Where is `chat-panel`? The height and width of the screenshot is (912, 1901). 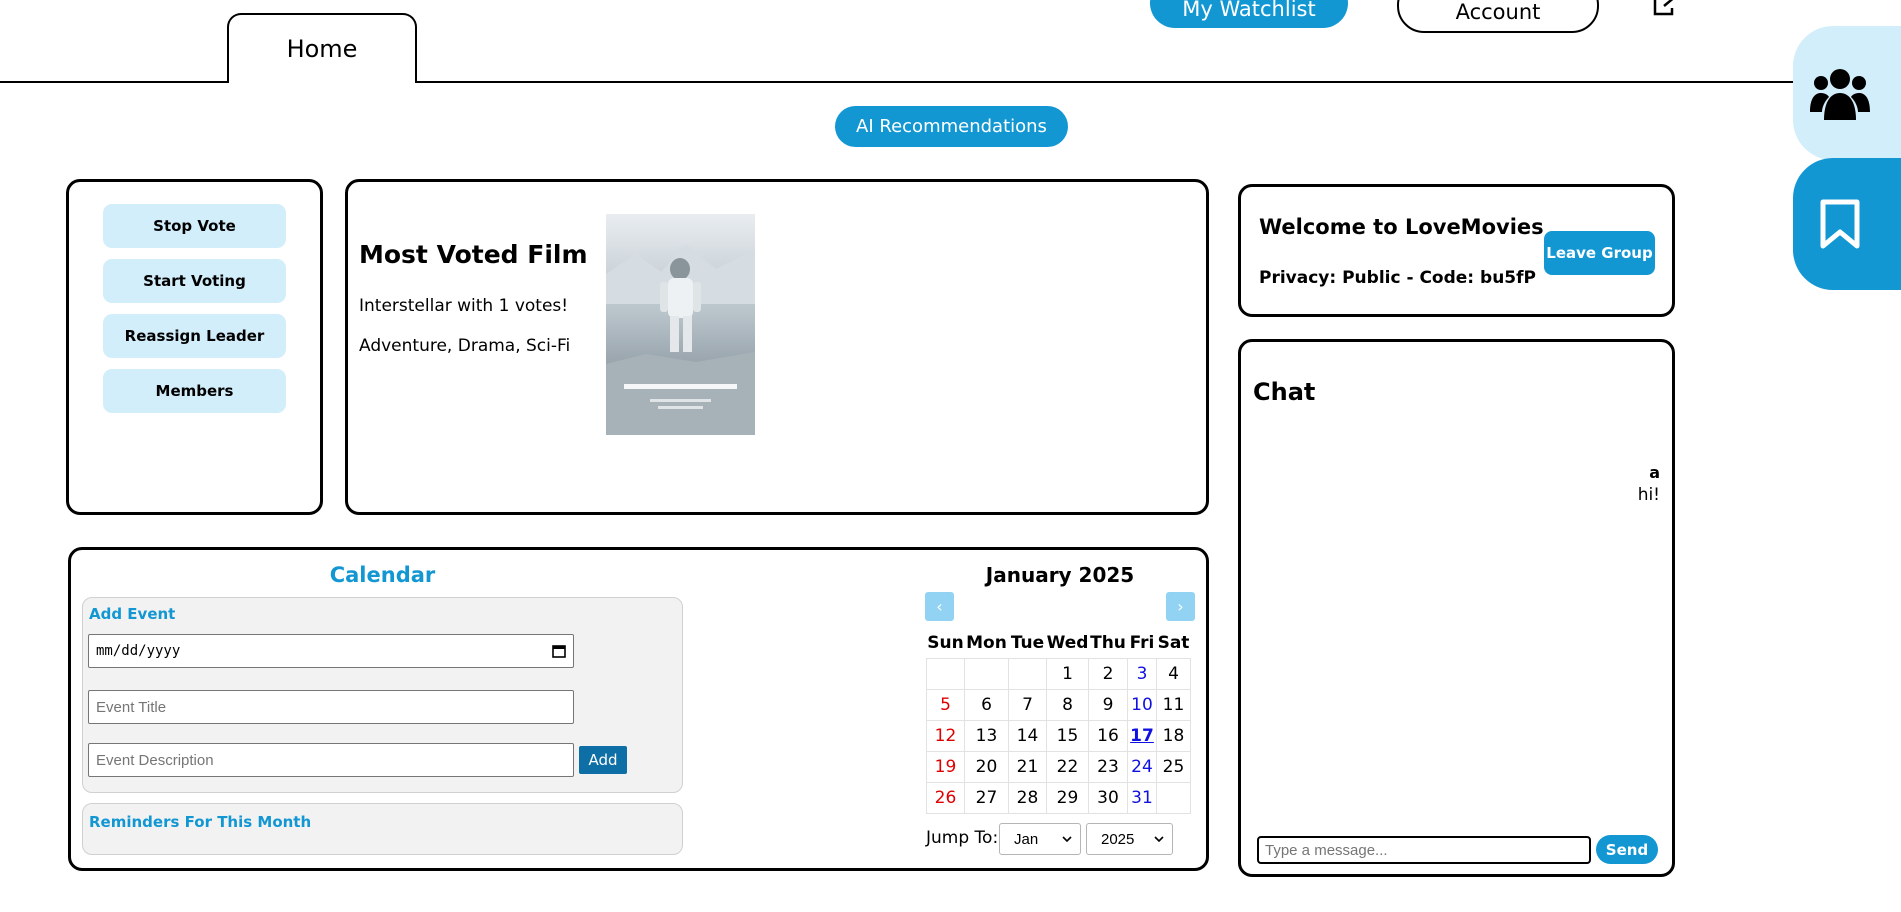
chat-panel is located at coordinates (1456, 608).